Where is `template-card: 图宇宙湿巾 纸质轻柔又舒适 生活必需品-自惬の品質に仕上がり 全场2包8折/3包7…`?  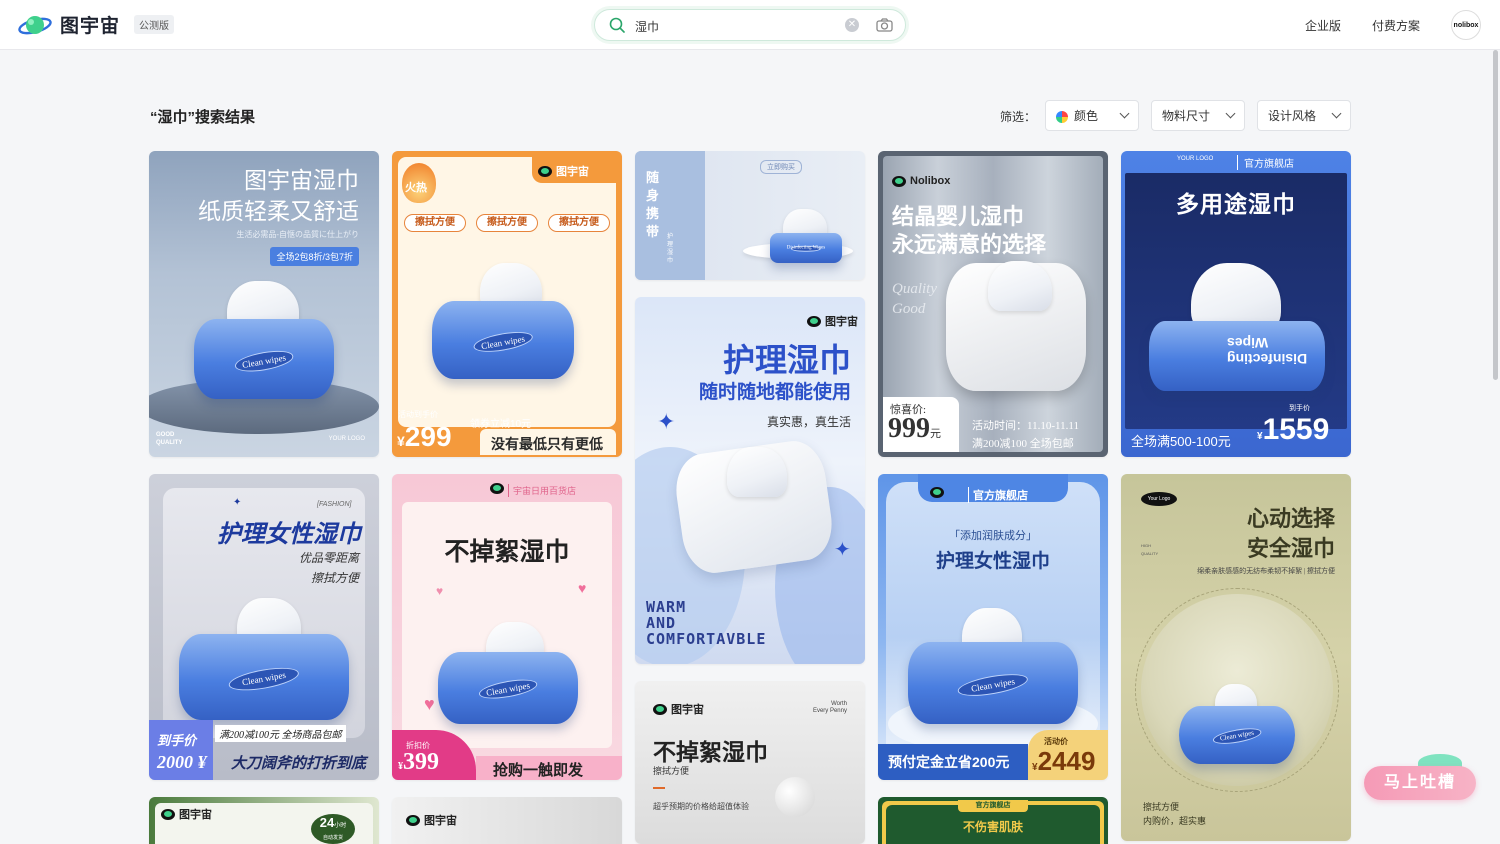
template-card: 图宇宙湿巾 纸质轻柔又舒适 生活必需品-自惬の品質に仕上がり 全场2包8折/3包7… is located at coordinates (264, 304).